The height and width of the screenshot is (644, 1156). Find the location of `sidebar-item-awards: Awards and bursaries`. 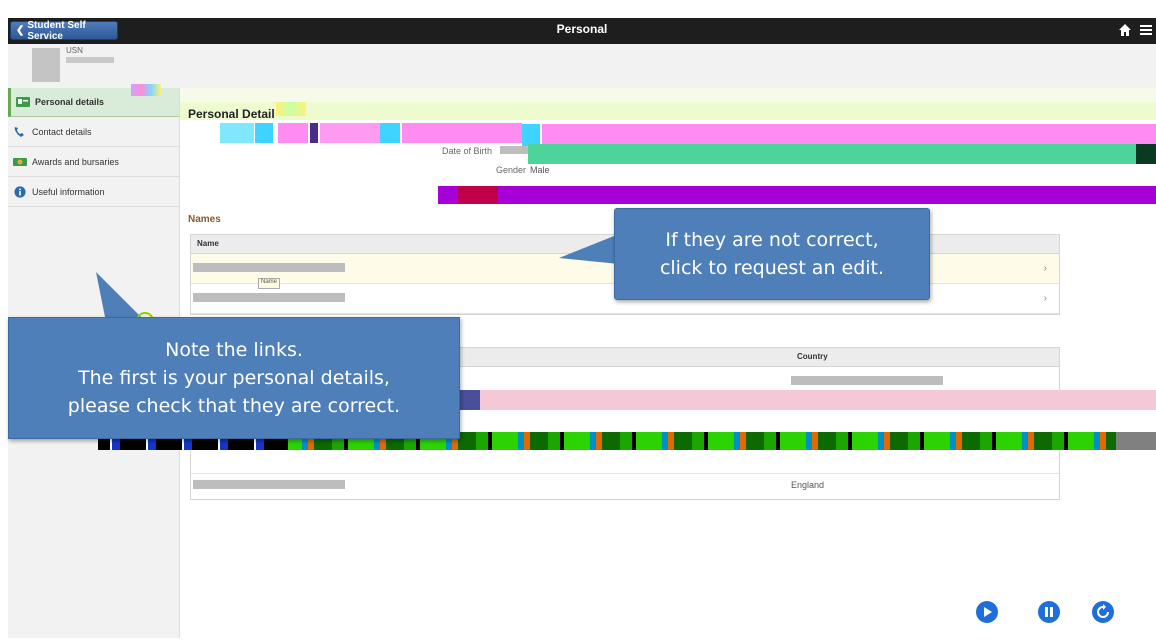

sidebar-item-awards: Awards and bursaries is located at coordinates (93, 162).